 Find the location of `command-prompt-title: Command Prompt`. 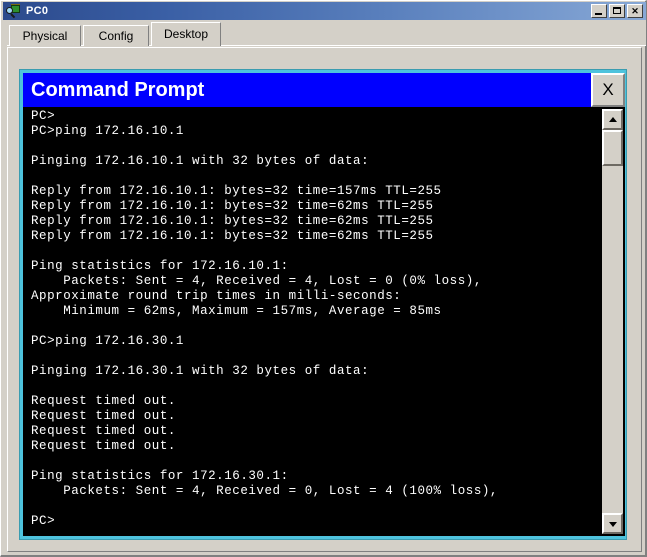

command-prompt-title: Command Prompt is located at coordinates (118, 90).